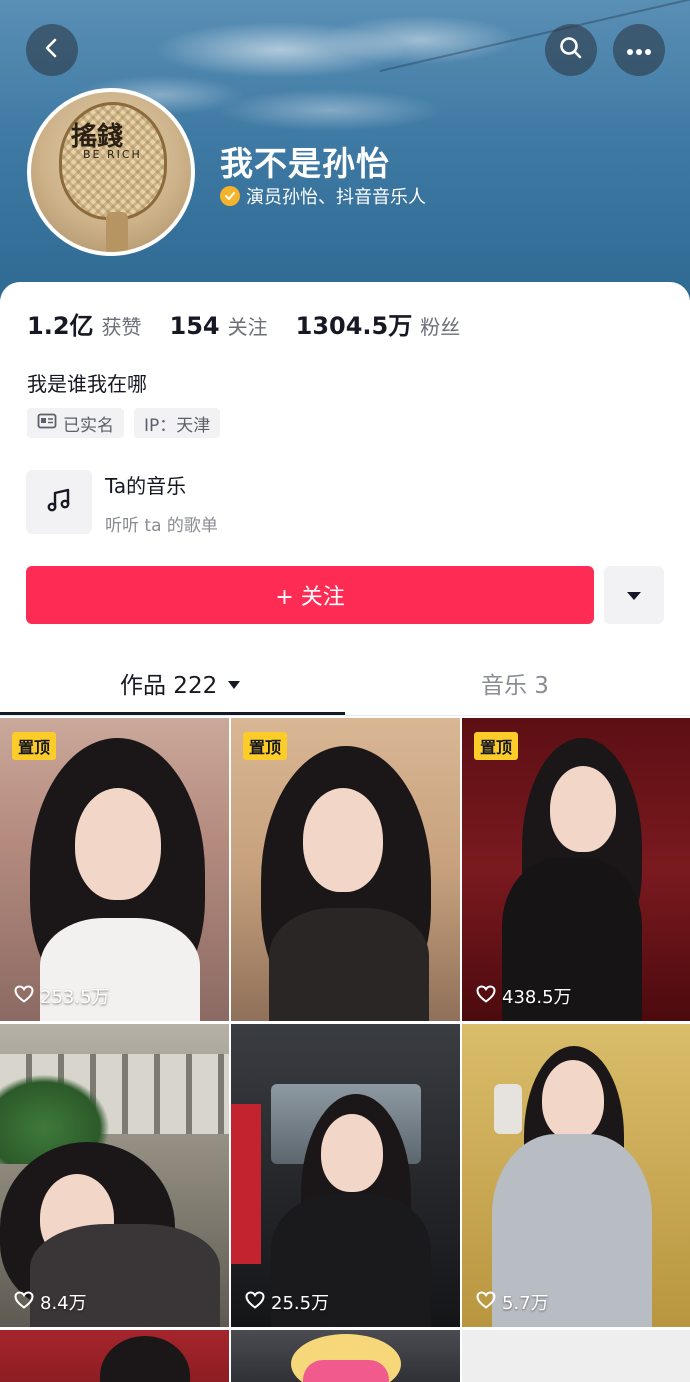 The image size is (690, 1382). Describe the element at coordinates (87, 384) in the screenshot. I see `profile-bio: 我是谁我在哪` at that location.